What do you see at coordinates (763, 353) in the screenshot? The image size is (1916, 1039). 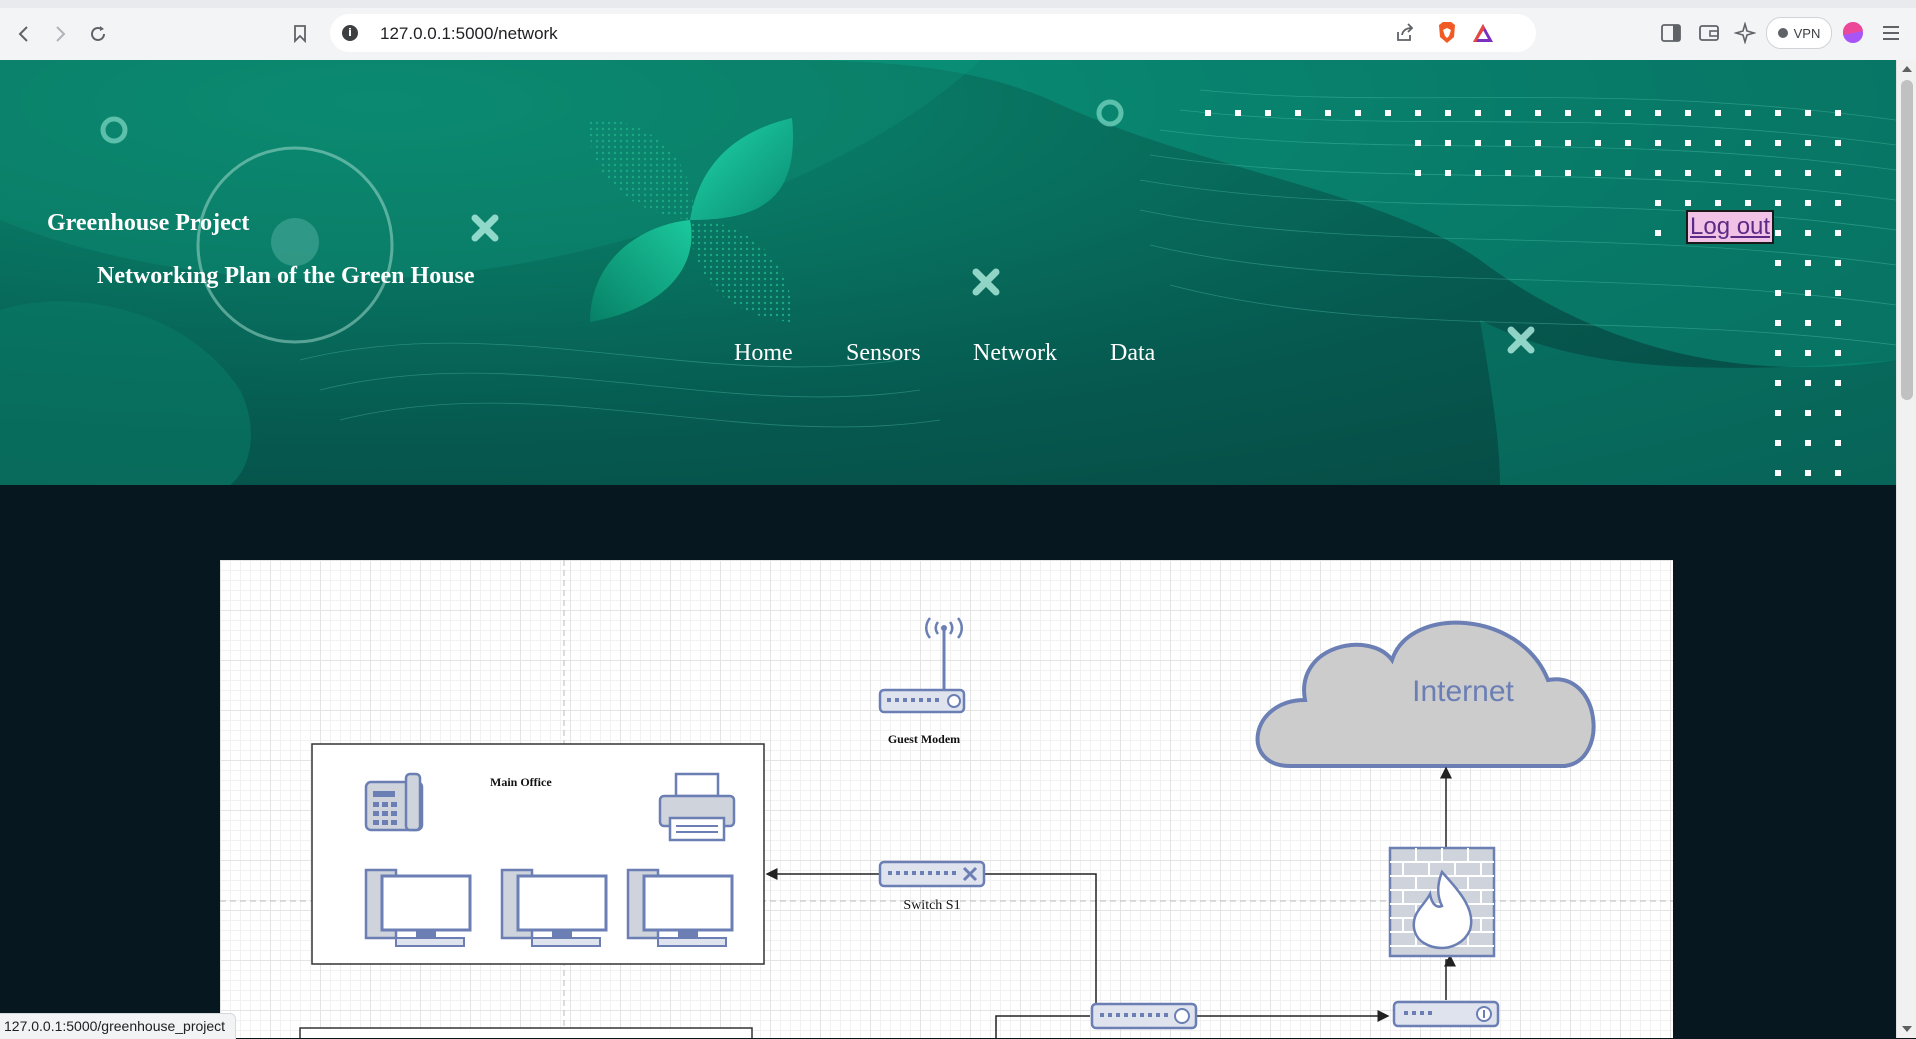 I see `nav-home: Home` at bounding box center [763, 353].